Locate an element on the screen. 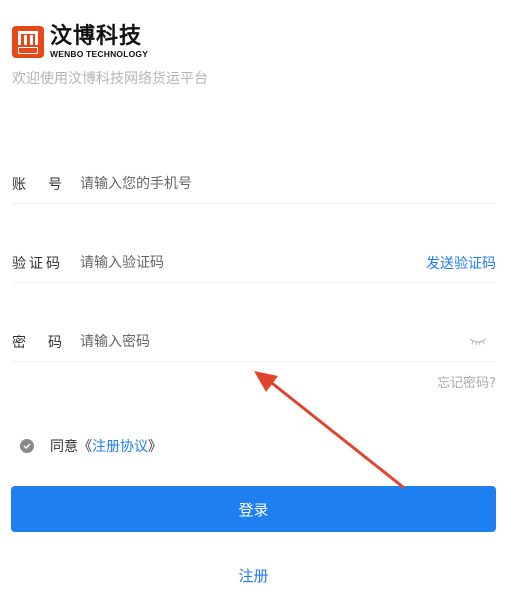  code-label: 验证码 is located at coordinates (37, 263).